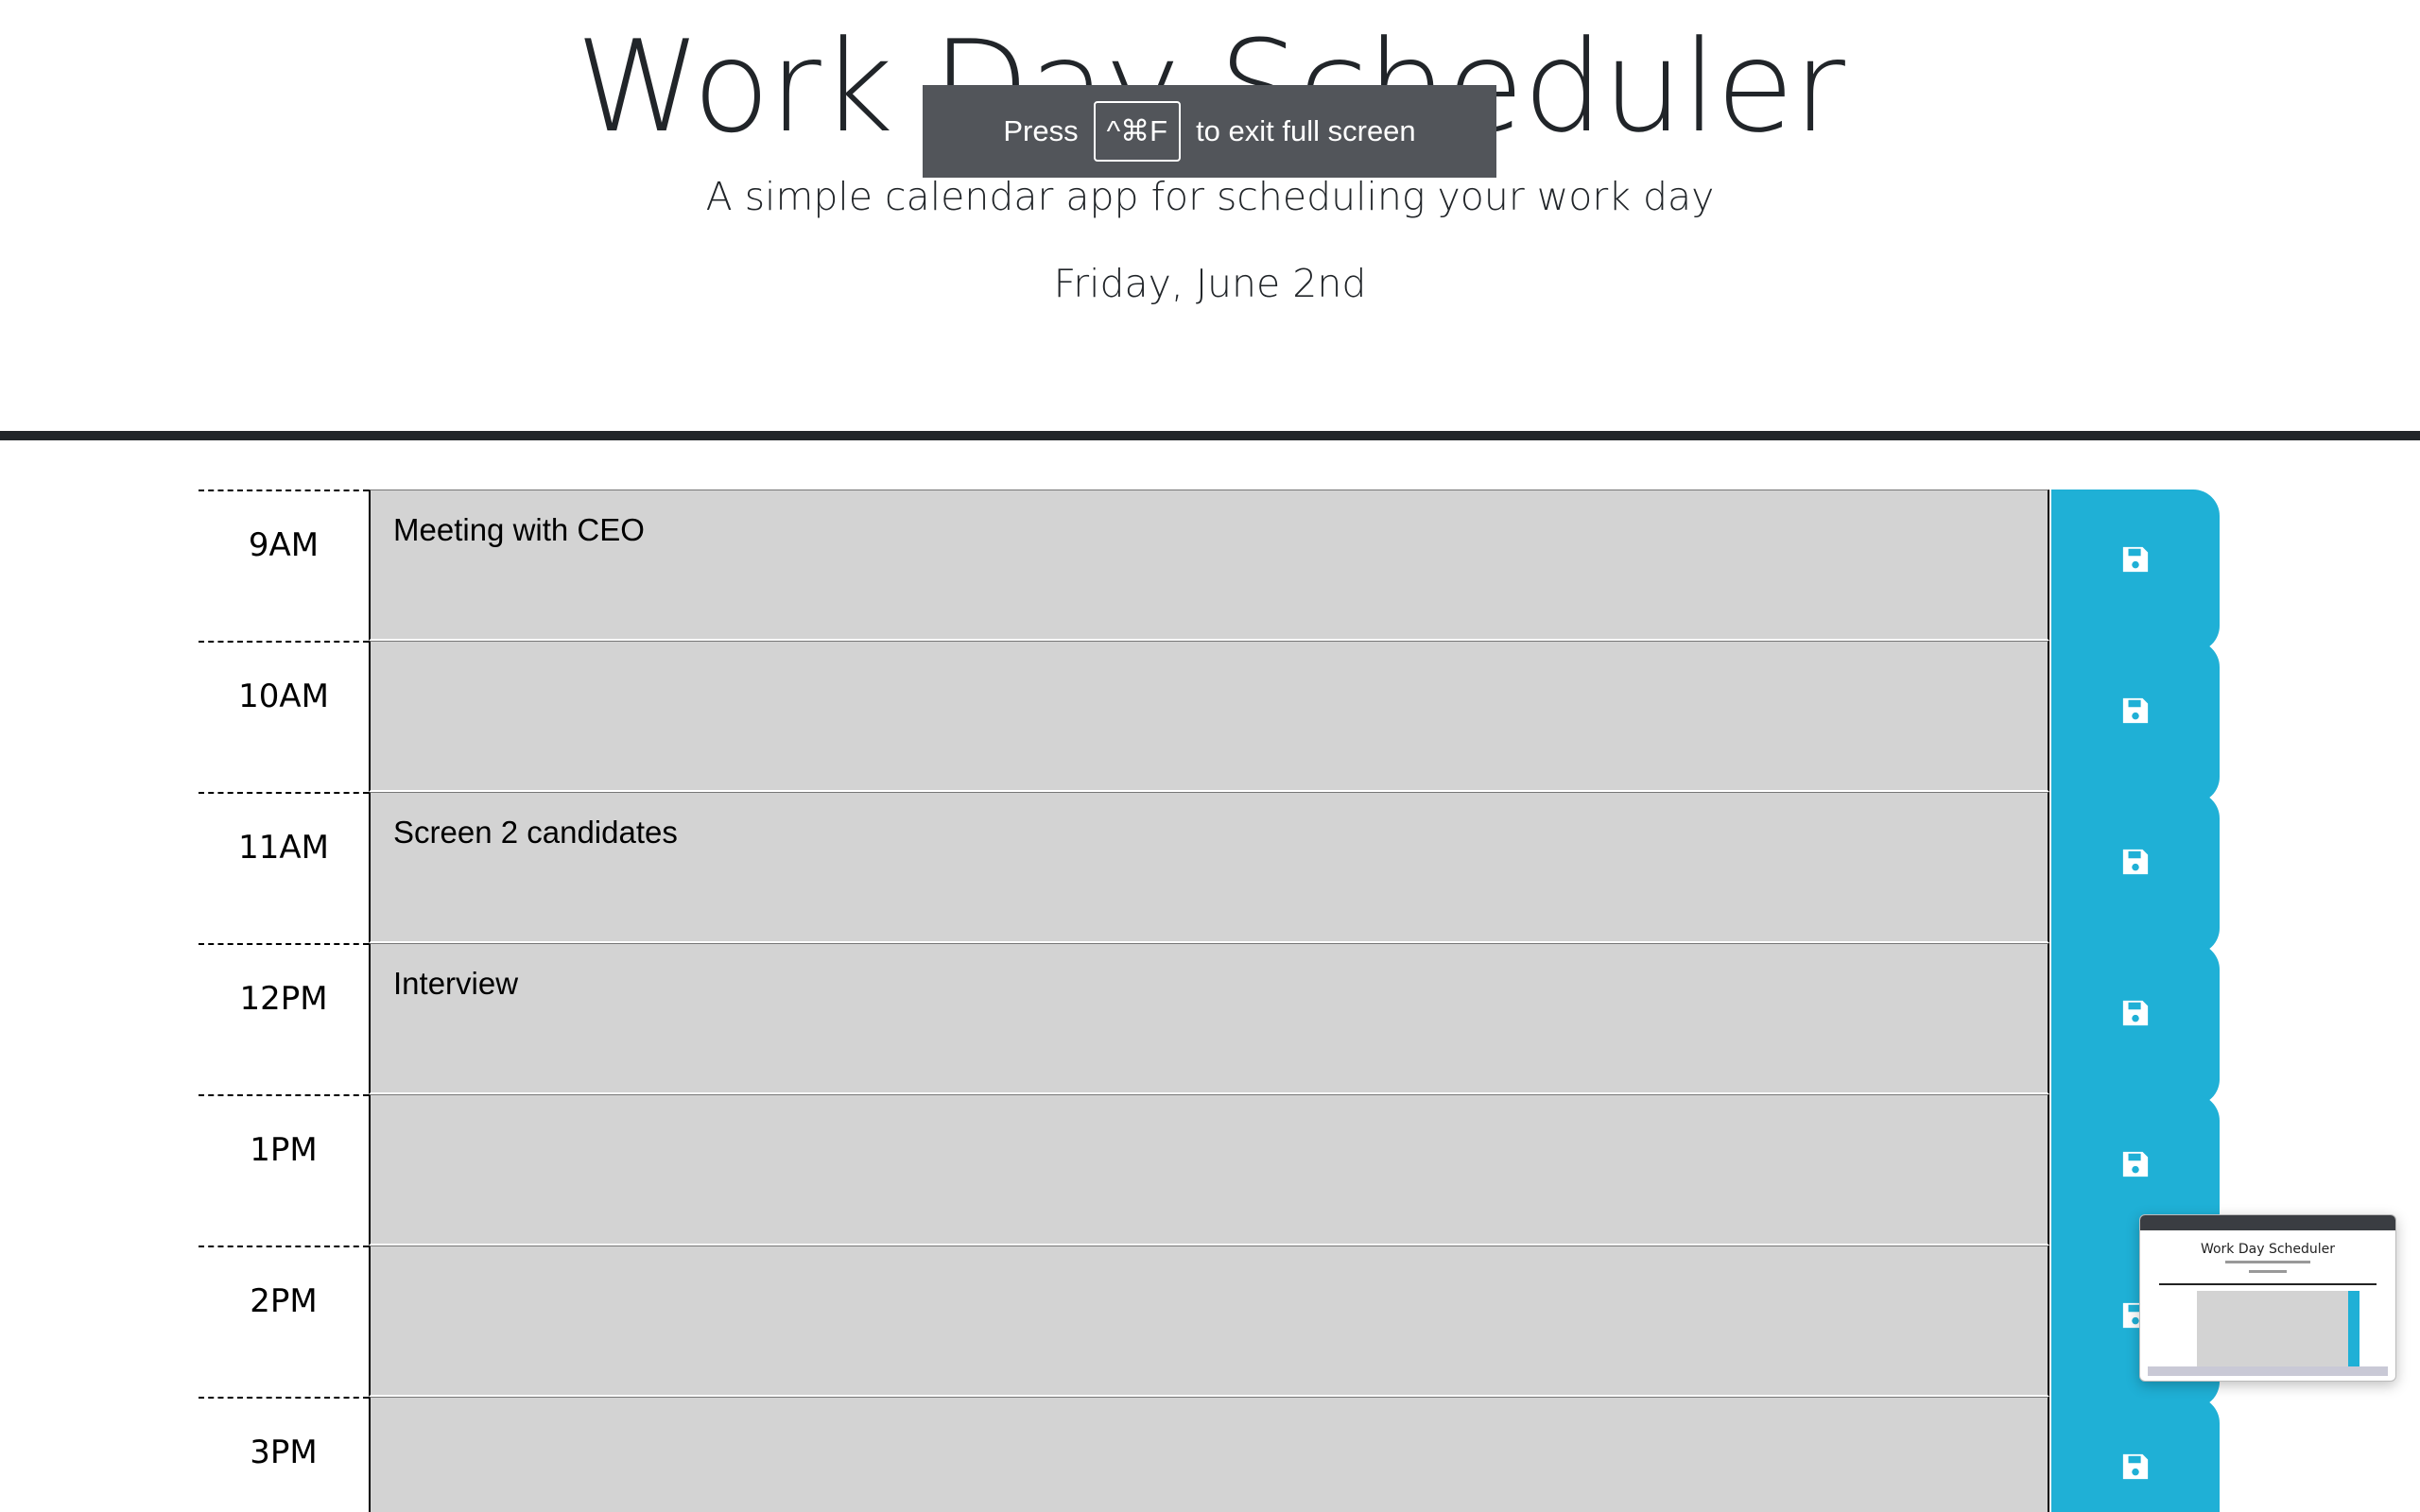  Describe the element at coordinates (2268, 1249) in the screenshot. I see `thumbnail-title: Work Day Scheduler` at that location.